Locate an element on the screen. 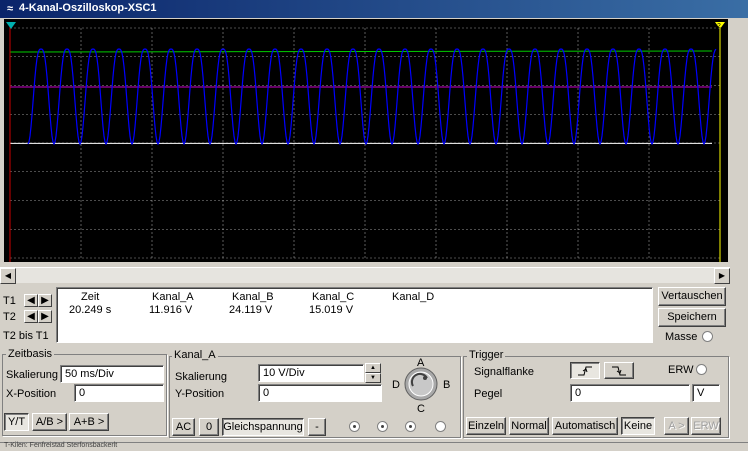 This screenshot has width=748, height=451. trigger-a-button: A > is located at coordinates (676, 426).